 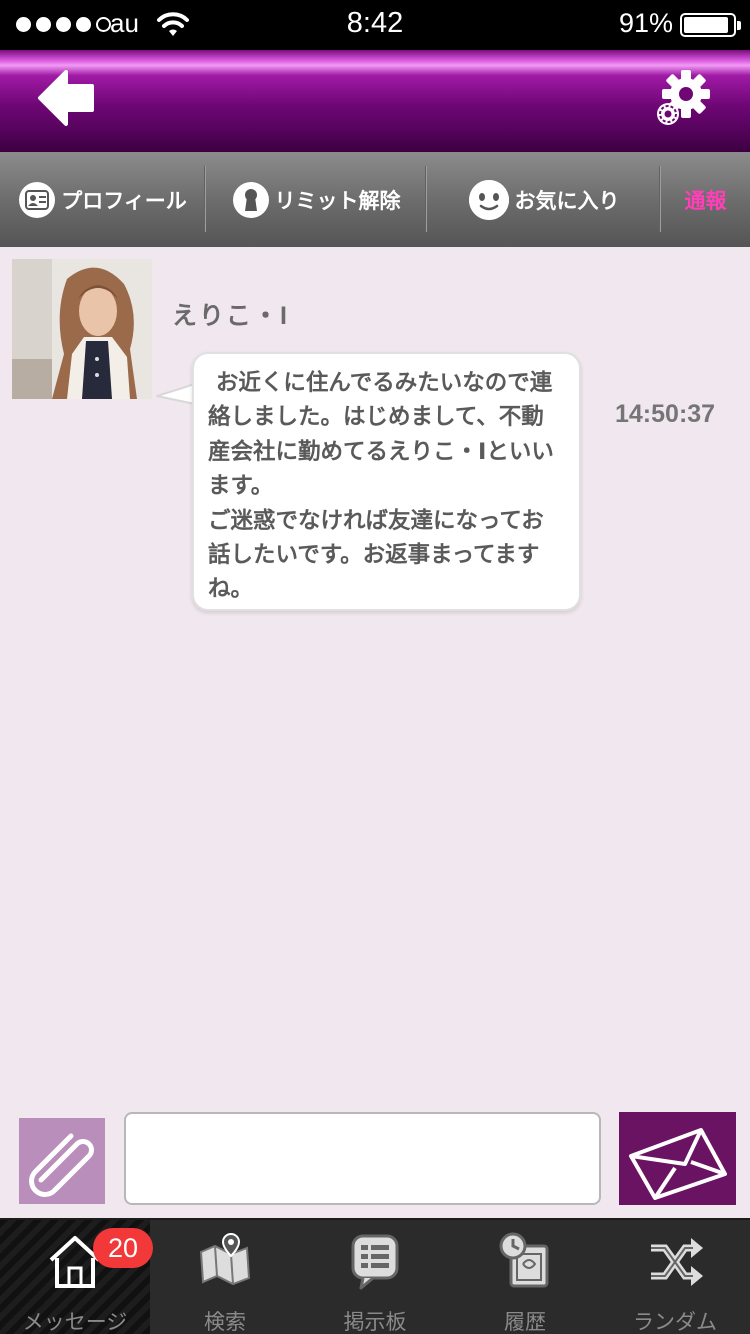 I want to click on attach-button, so click(x=62, y=1161).